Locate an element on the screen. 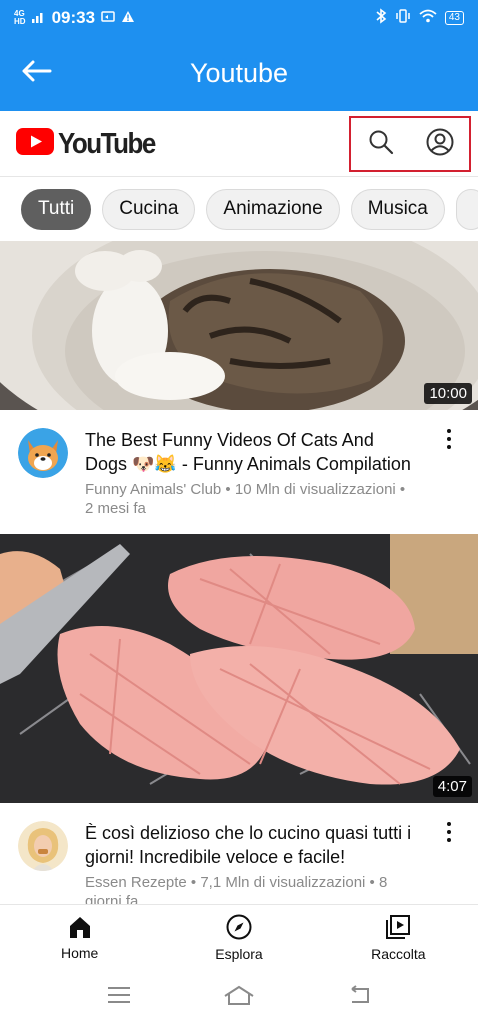 The width and height of the screenshot is (478, 1024). bottom-navigation: Home Esplora Raccolta is located at coordinates (239, 937).